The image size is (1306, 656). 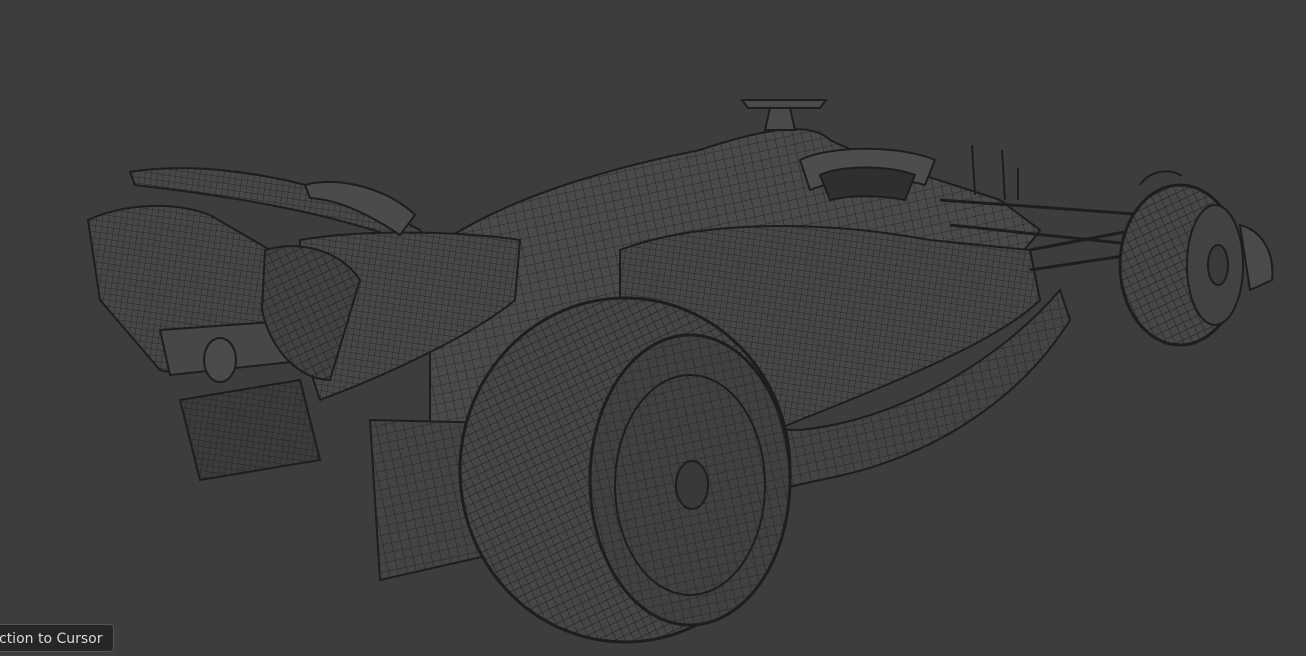 I want to click on tooltip-text: ction to Cursor, so click(x=51, y=639).